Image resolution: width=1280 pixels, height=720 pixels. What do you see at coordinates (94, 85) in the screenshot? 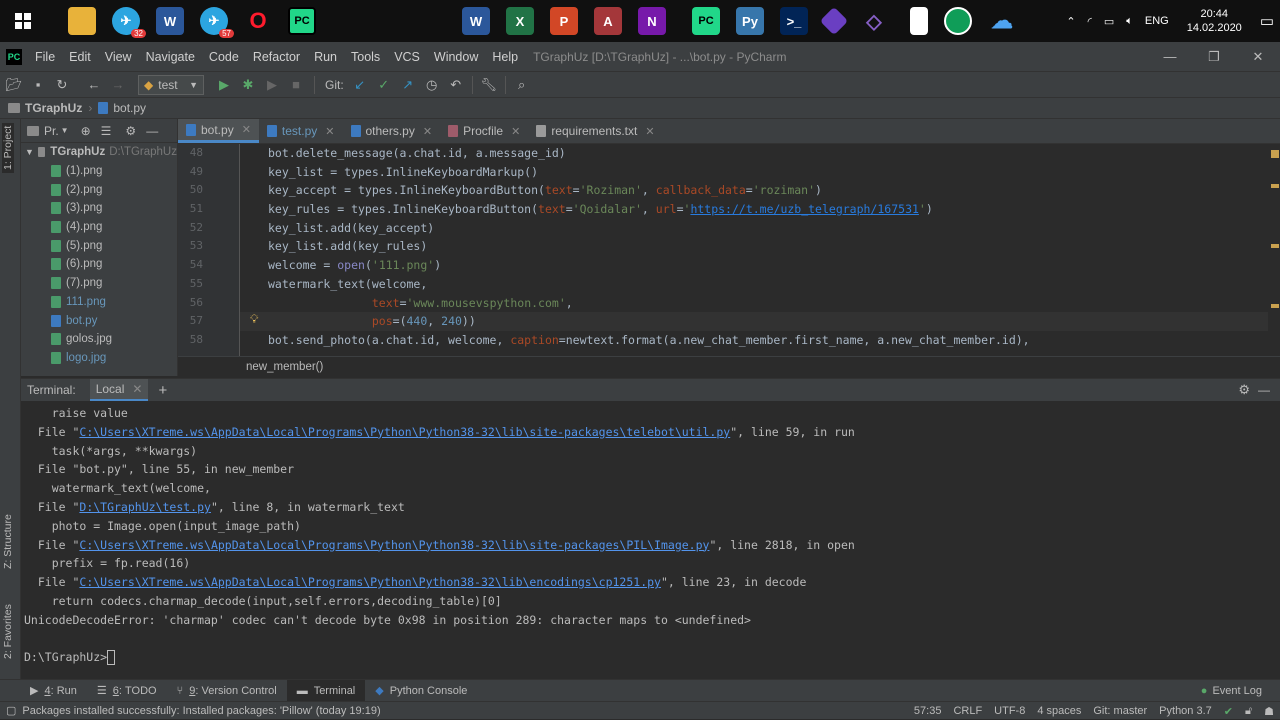
I see `back-icon: ←` at bounding box center [94, 85].